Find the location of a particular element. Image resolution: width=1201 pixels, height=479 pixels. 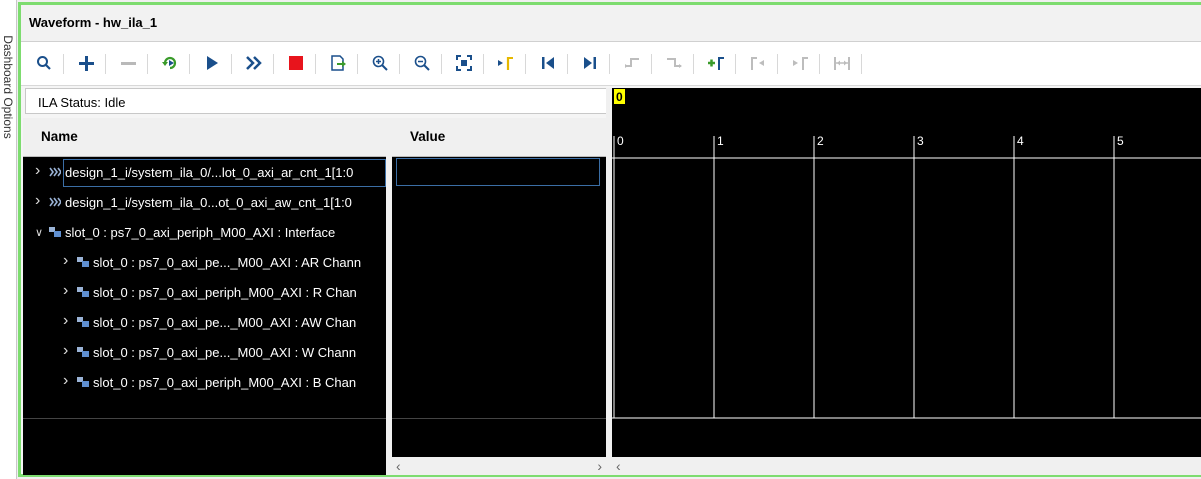

next-marker-icon is located at coordinates (800, 63).